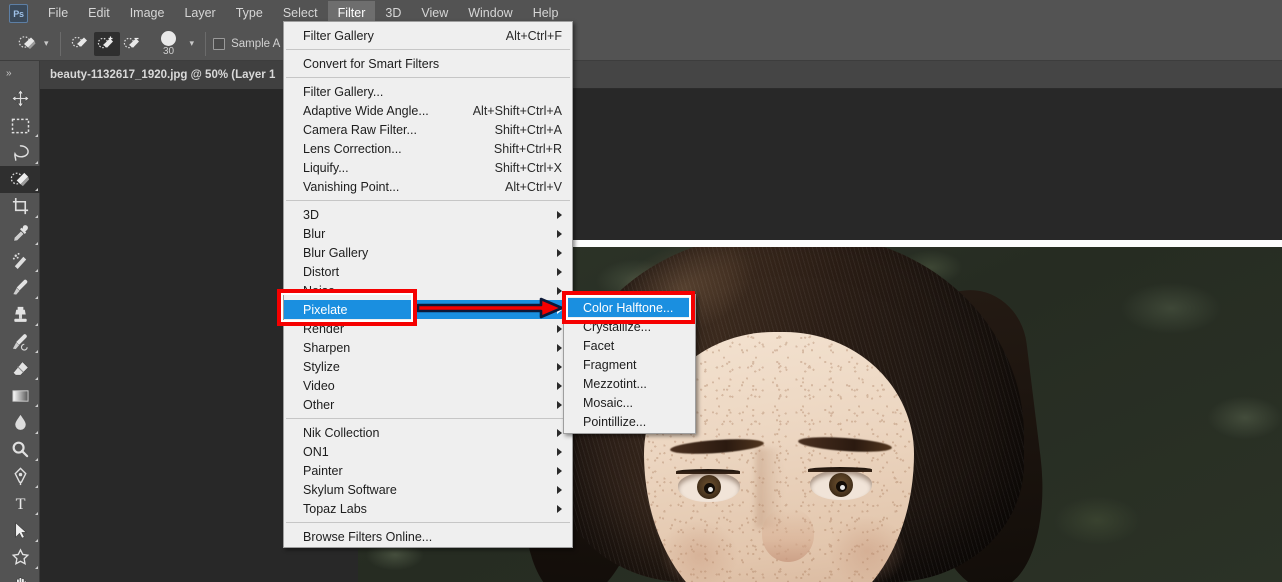 This screenshot has height=582, width=1282. What do you see at coordinates (20, 576) in the screenshot?
I see `hand-tool` at bounding box center [20, 576].